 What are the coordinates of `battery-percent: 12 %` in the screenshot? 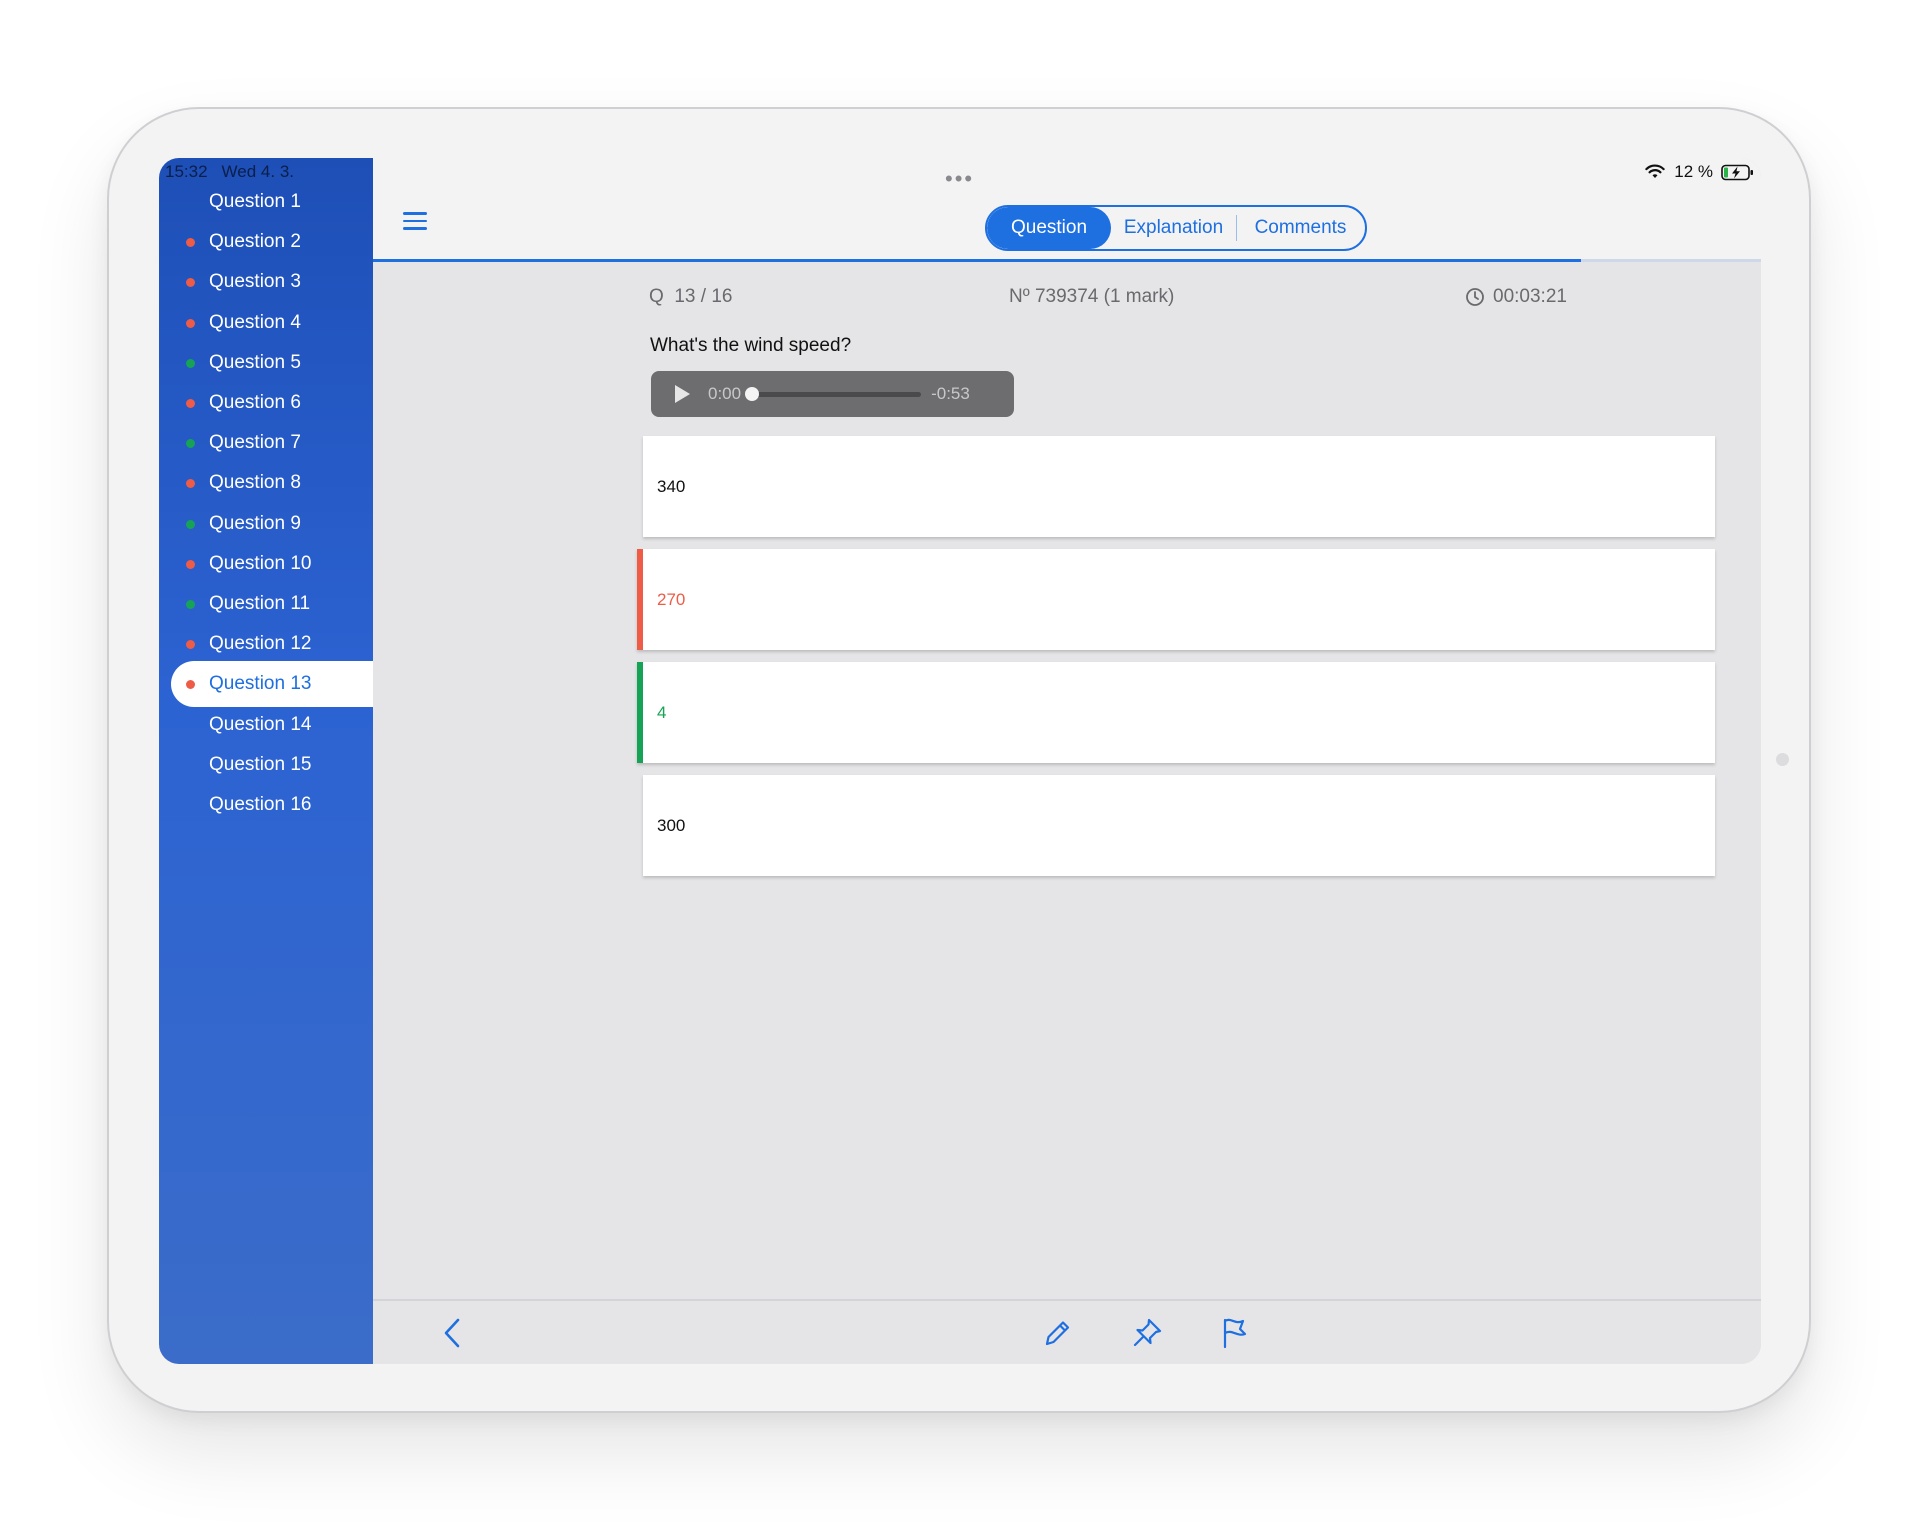 It's located at (1693, 171).